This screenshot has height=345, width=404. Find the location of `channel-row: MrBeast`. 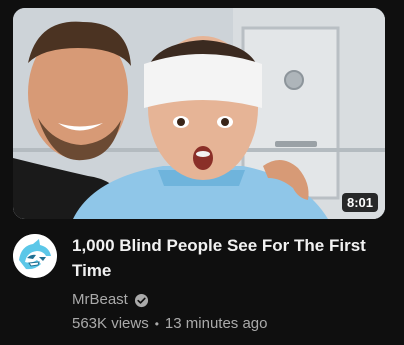

channel-row: MrBeast is located at coordinates (110, 300).